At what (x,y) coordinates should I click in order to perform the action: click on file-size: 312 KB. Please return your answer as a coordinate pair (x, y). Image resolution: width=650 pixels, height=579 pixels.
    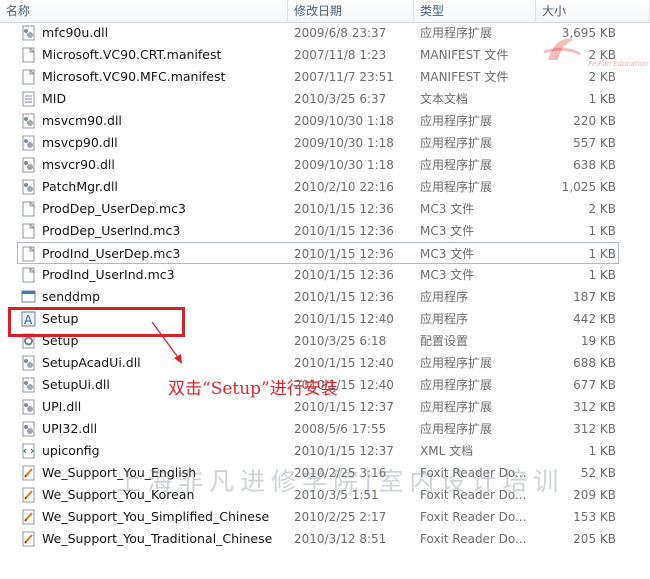
    Looking at the image, I should click on (594, 429).